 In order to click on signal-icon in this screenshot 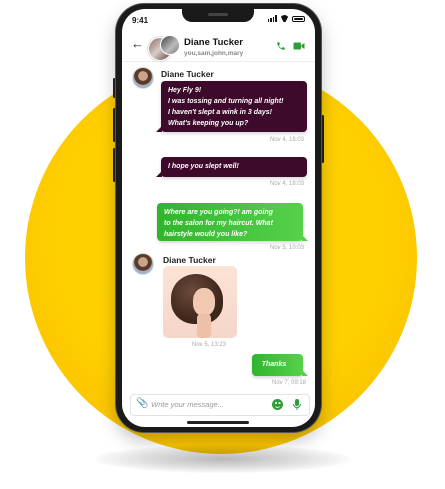, I will do `click(272, 18)`.